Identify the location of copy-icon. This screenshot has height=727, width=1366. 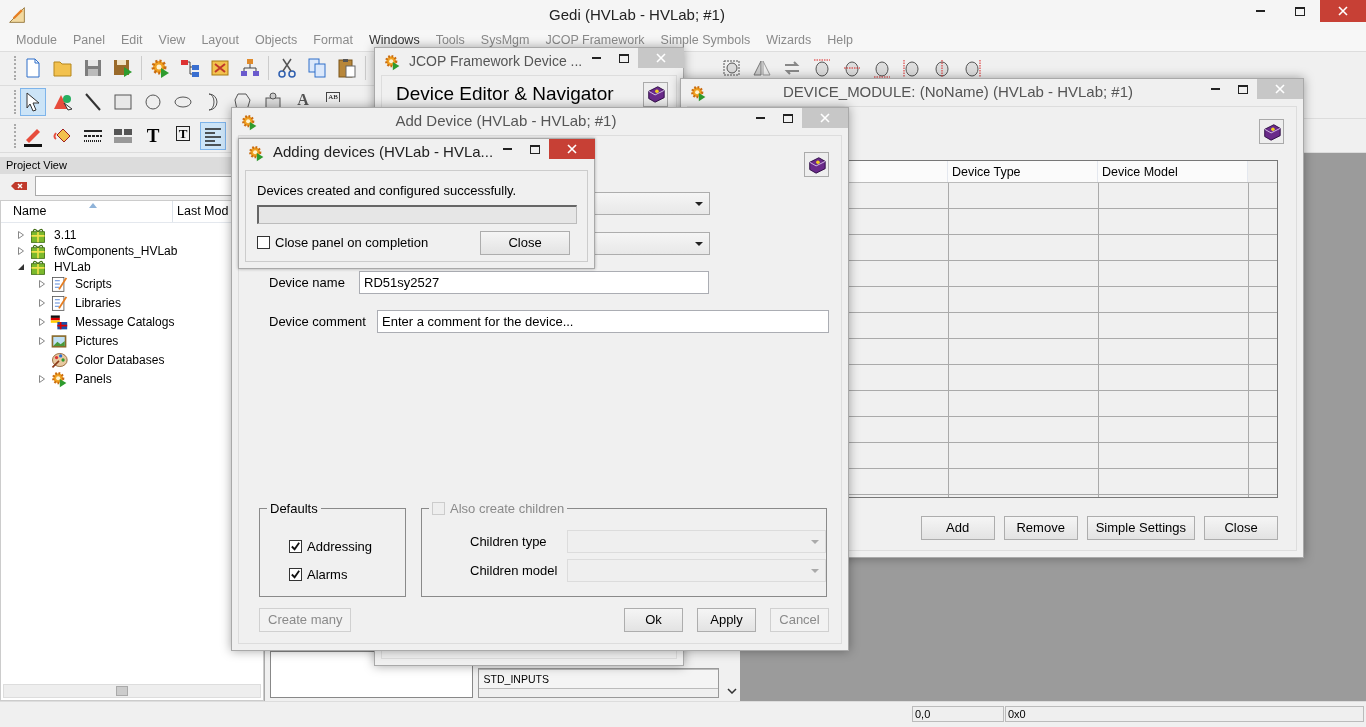
(317, 68).